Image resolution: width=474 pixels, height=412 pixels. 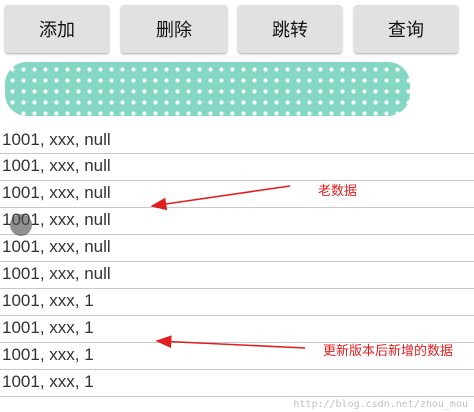 I want to click on new-data-annotation: 更新版本后新增的数据, so click(x=388, y=351).